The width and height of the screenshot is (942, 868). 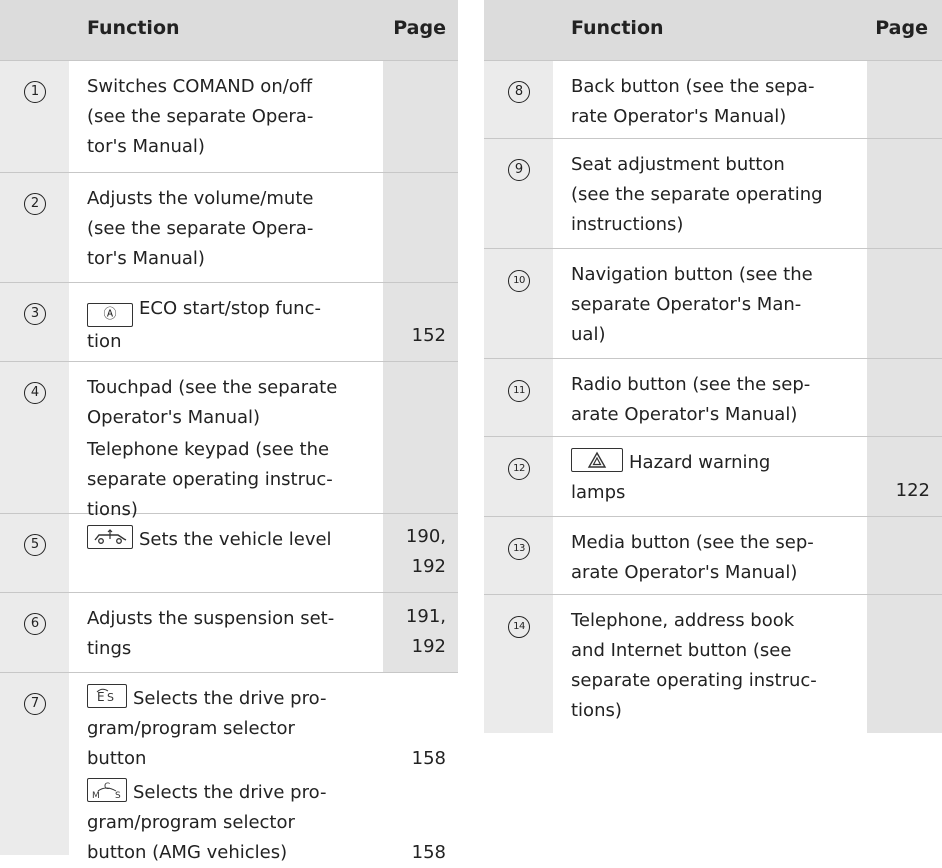 What do you see at coordinates (101, 697) in the screenshot?
I see `svg-text: E` at bounding box center [101, 697].